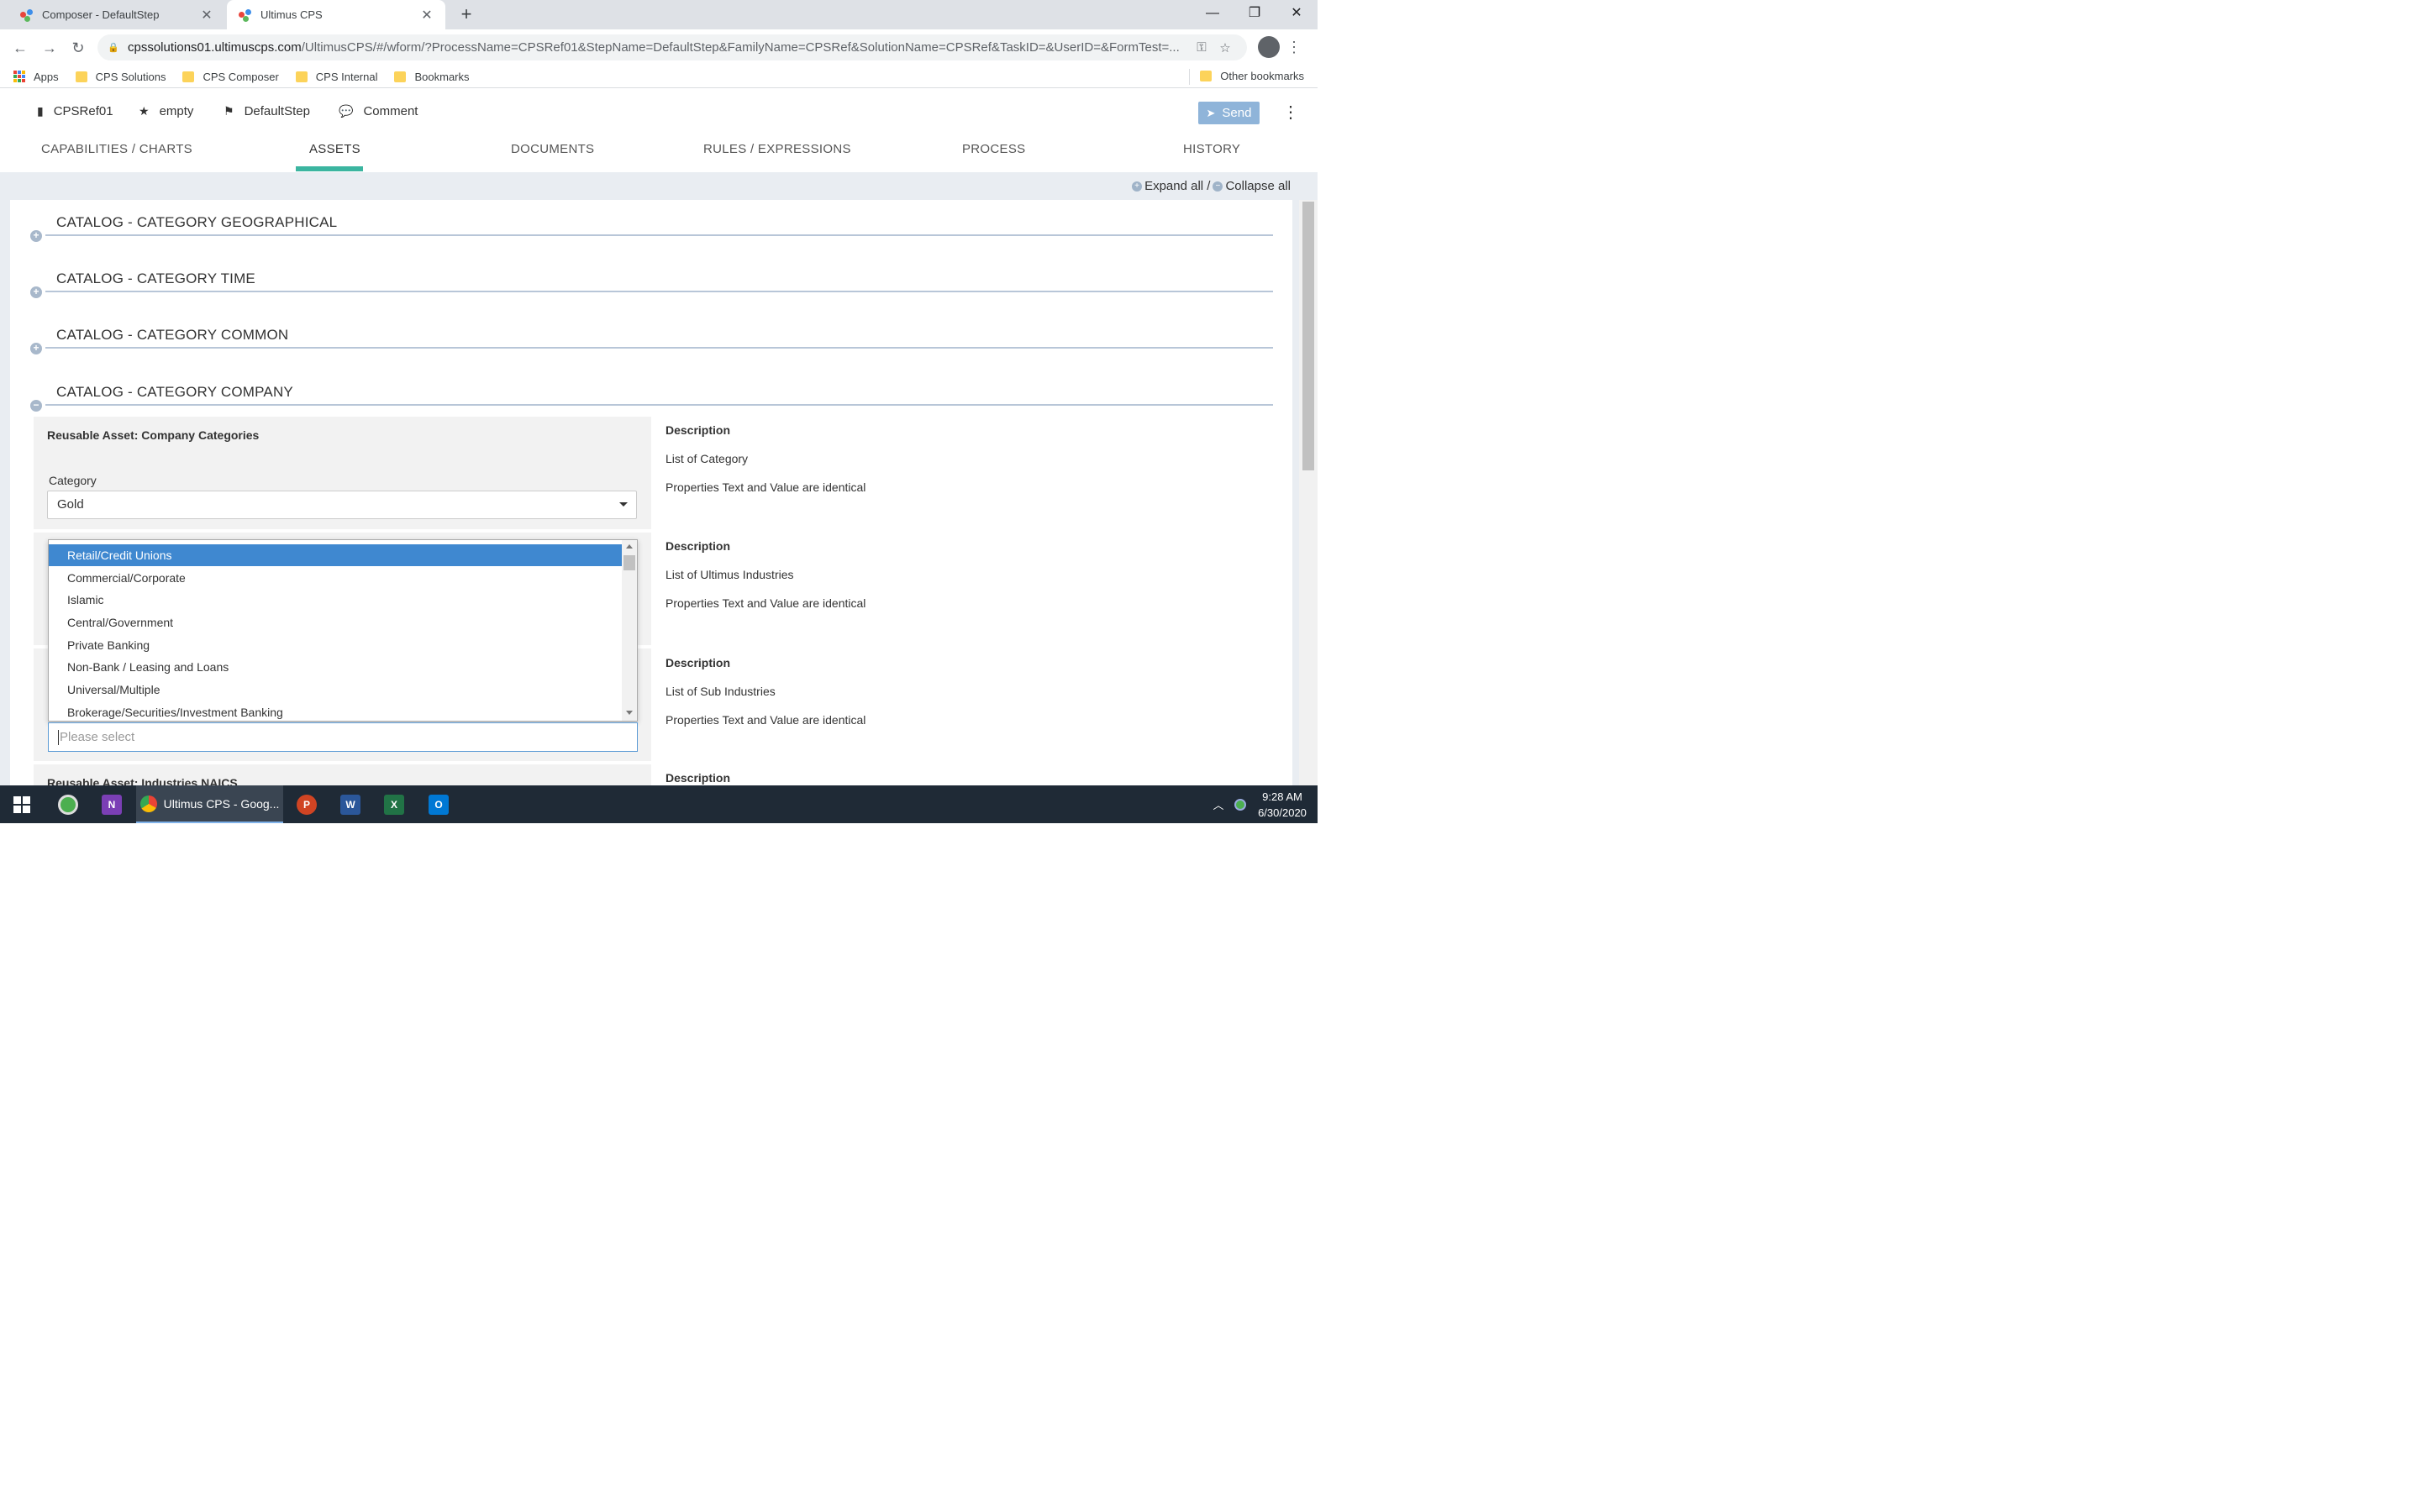 The width and height of the screenshot is (2420, 1512). I want to click on bookmark-other: Other bookmarks, so click(1252, 76).